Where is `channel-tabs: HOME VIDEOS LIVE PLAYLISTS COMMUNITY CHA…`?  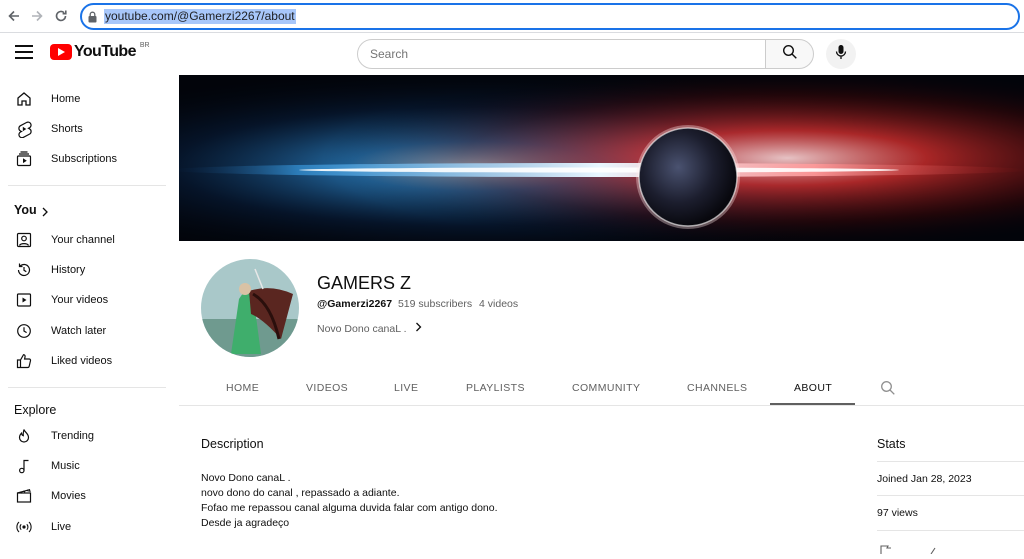
channel-tabs: HOME VIDEOS LIVE PLAYLISTS COMMUNITY CHA… is located at coordinates (601, 389).